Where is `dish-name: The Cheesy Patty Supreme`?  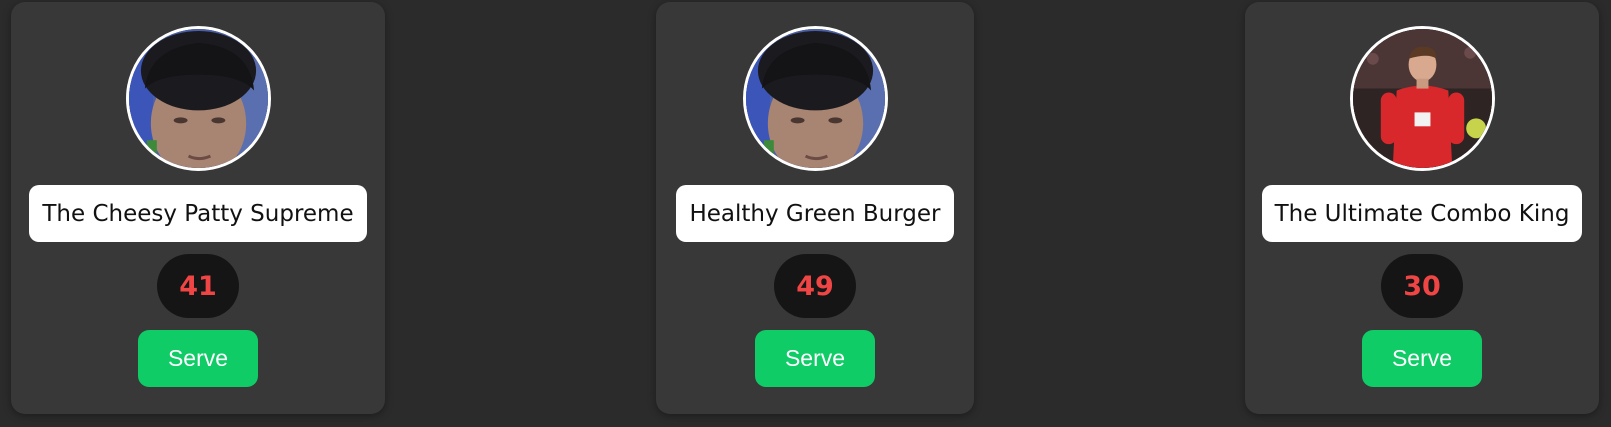
dish-name: The Cheesy Patty Supreme is located at coordinates (198, 213).